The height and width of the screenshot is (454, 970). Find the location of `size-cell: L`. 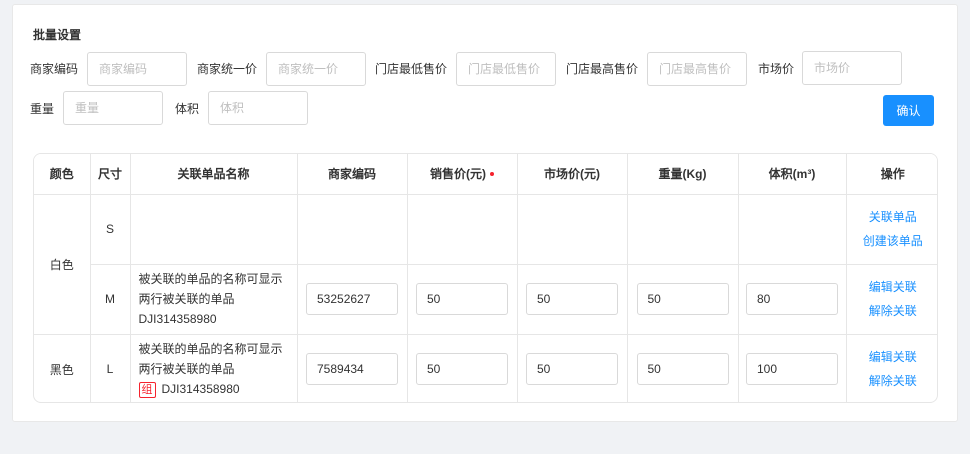

size-cell: L is located at coordinates (110, 368).